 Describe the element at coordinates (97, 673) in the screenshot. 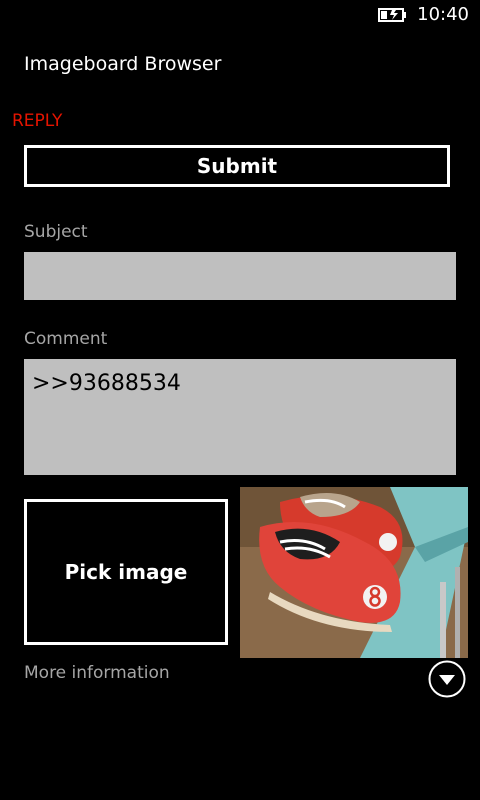

I see `more-information-label: More information` at that location.